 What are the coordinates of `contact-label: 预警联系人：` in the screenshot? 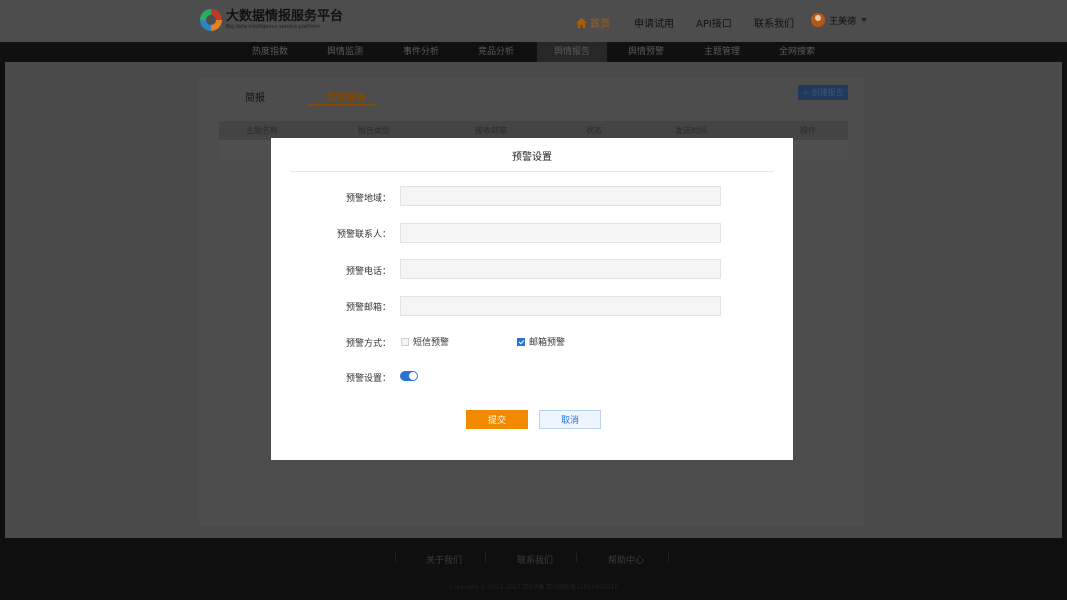 It's located at (363, 235).